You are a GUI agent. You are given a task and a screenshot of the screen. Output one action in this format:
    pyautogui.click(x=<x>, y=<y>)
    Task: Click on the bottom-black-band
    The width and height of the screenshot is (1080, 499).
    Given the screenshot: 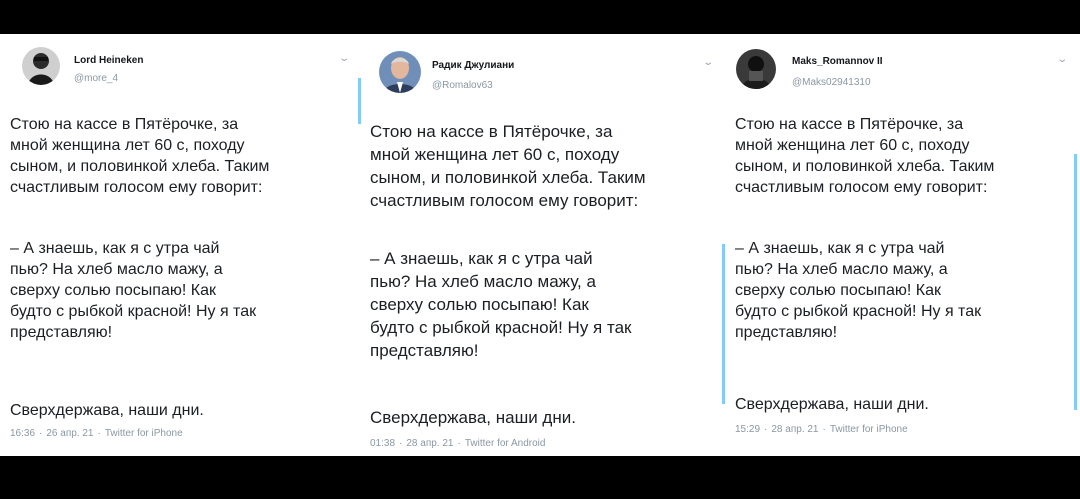 What is the action you would take?
    pyautogui.click(x=540, y=477)
    